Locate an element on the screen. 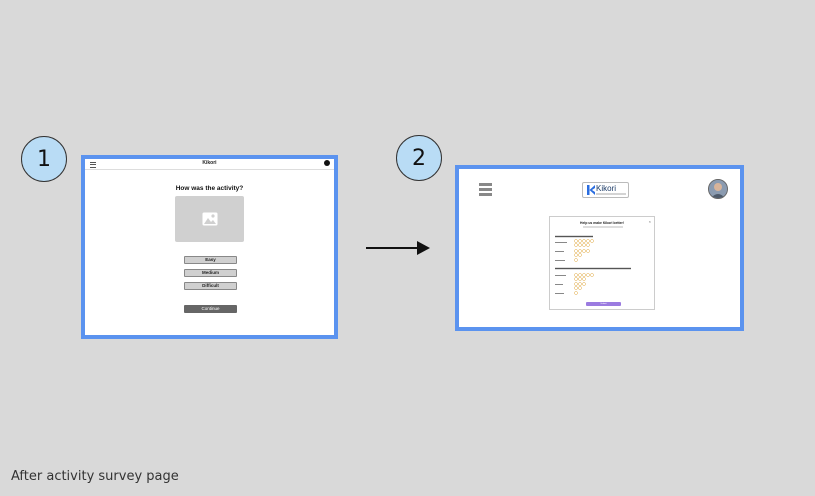 This screenshot has width=815, height=496. step-number-1: 1 is located at coordinates (44, 159).